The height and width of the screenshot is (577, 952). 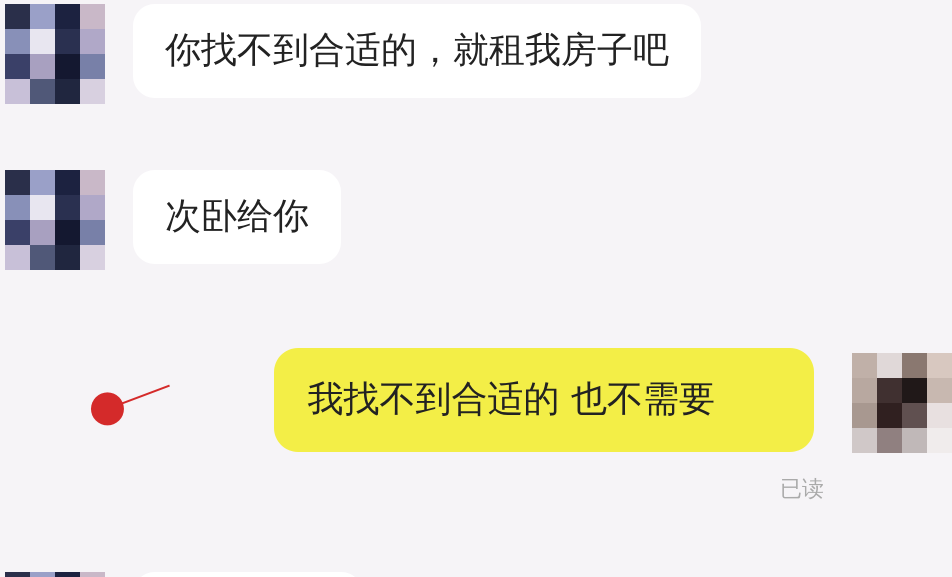 I want to click on message-bubble: 你找不到合适的，就租我房子吧, so click(x=417, y=51).